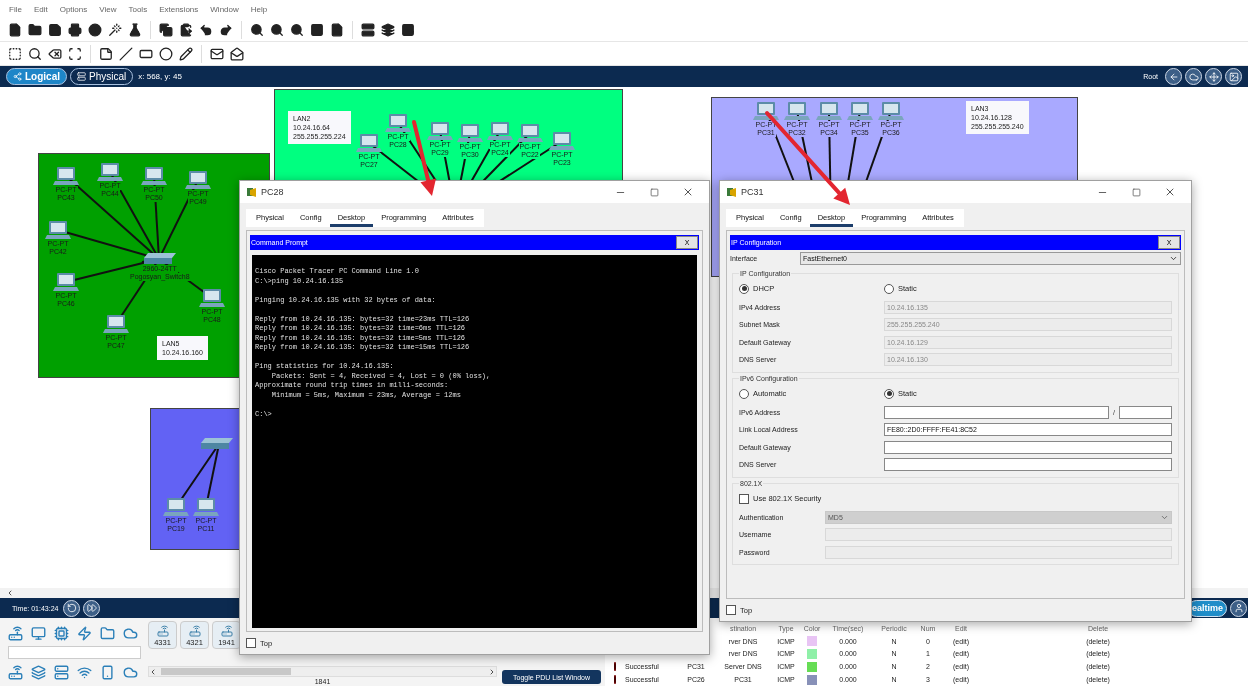  What do you see at coordinates (259, 9) in the screenshot?
I see `menu-item: Help` at bounding box center [259, 9].